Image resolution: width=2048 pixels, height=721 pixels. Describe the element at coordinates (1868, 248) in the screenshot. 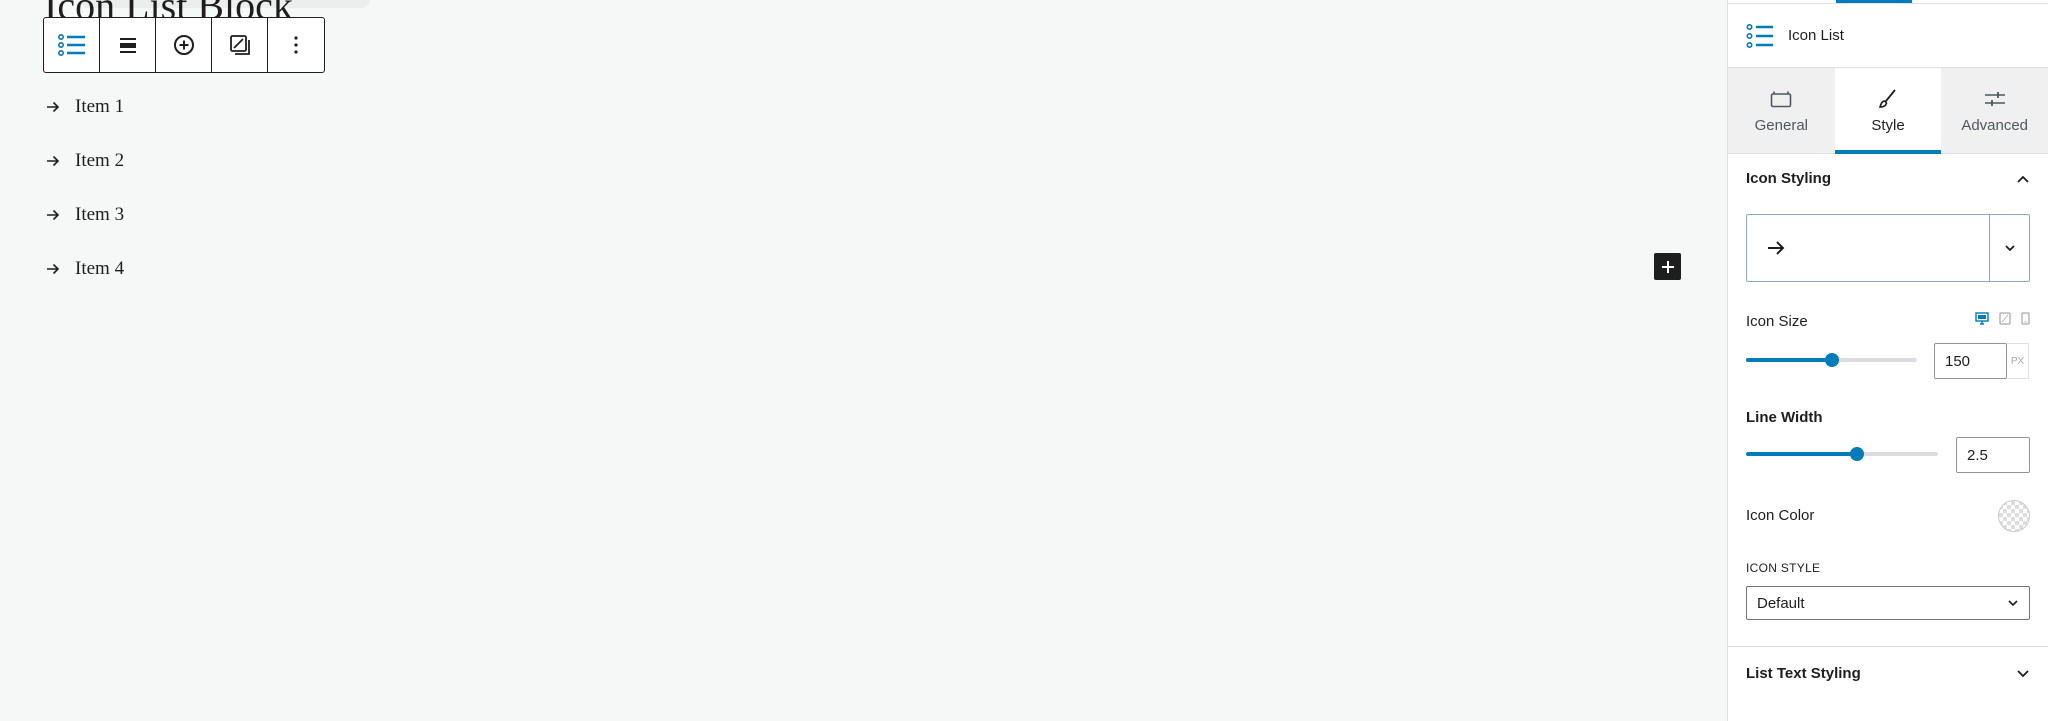

I see `icon-picker-preview` at that location.